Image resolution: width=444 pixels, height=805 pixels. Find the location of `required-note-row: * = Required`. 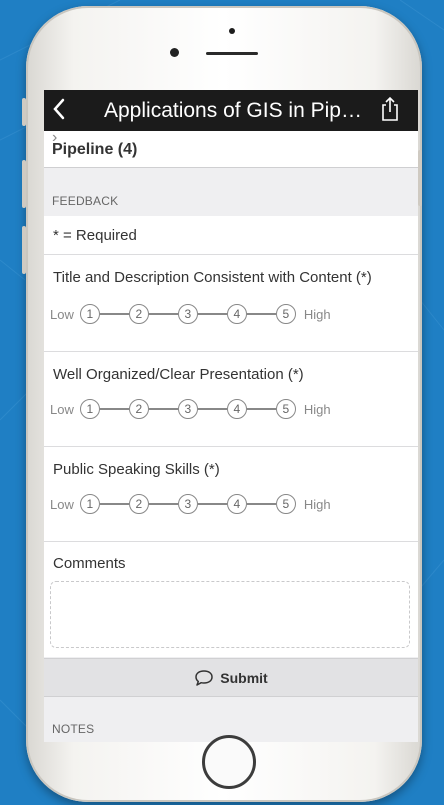

required-note-row: * = Required is located at coordinates (231, 235).